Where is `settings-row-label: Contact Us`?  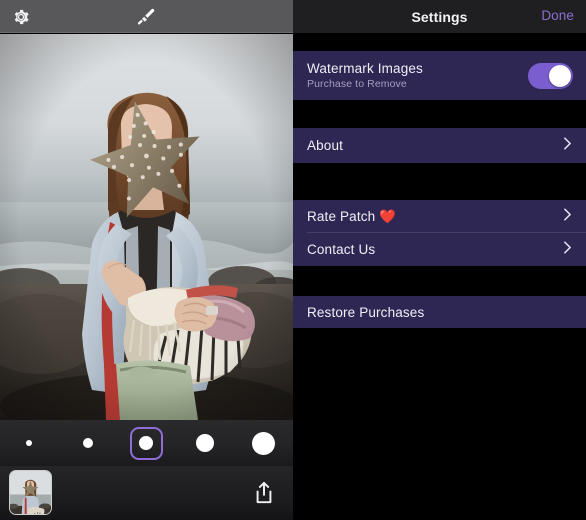
settings-row-label: Contact Us is located at coordinates (341, 249).